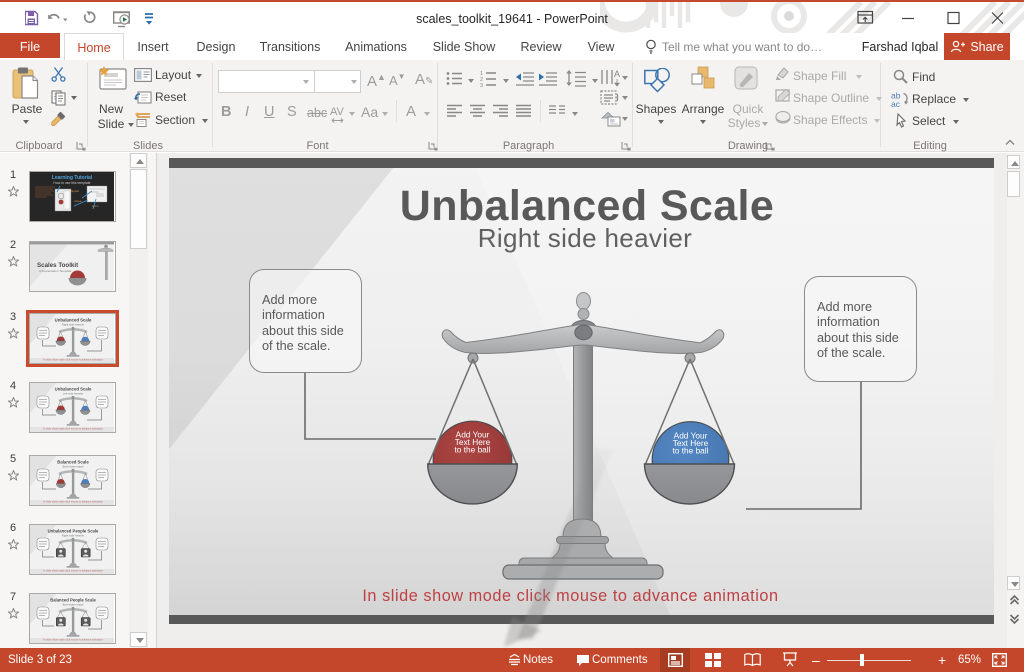 This screenshot has width=1024, height=672. I want to click on svg-text: layout, so click(75, 191).